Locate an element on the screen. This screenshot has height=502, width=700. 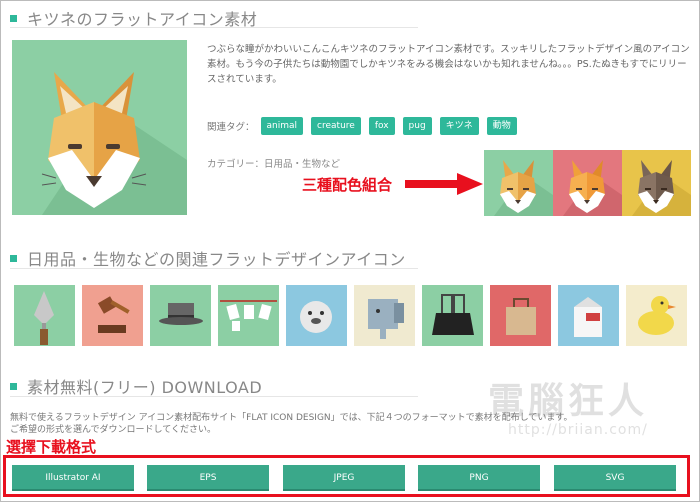
tag-pug: pug is located at coordinates (417, 126).